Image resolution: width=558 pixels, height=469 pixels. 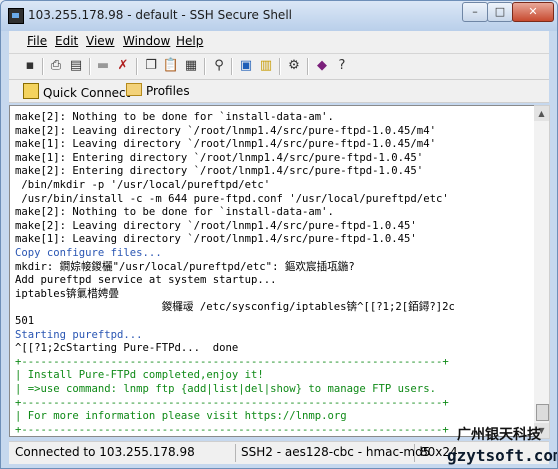 What do you see at coordinates (67, 293) in the screenshot?
I see `terminal-line: iptables锛氭棤娉曡` at bounding box center [67, 293].